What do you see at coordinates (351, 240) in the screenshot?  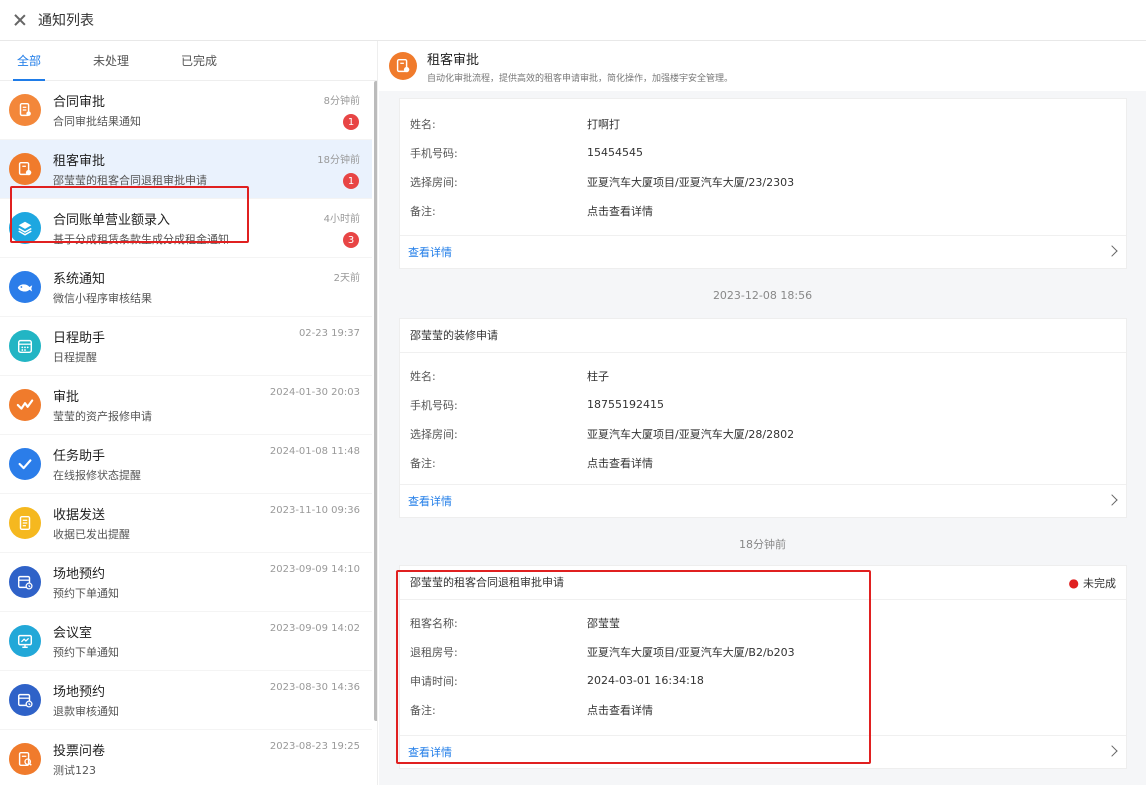 I see `unread-badge: 3` at bounding box center [351, 240].